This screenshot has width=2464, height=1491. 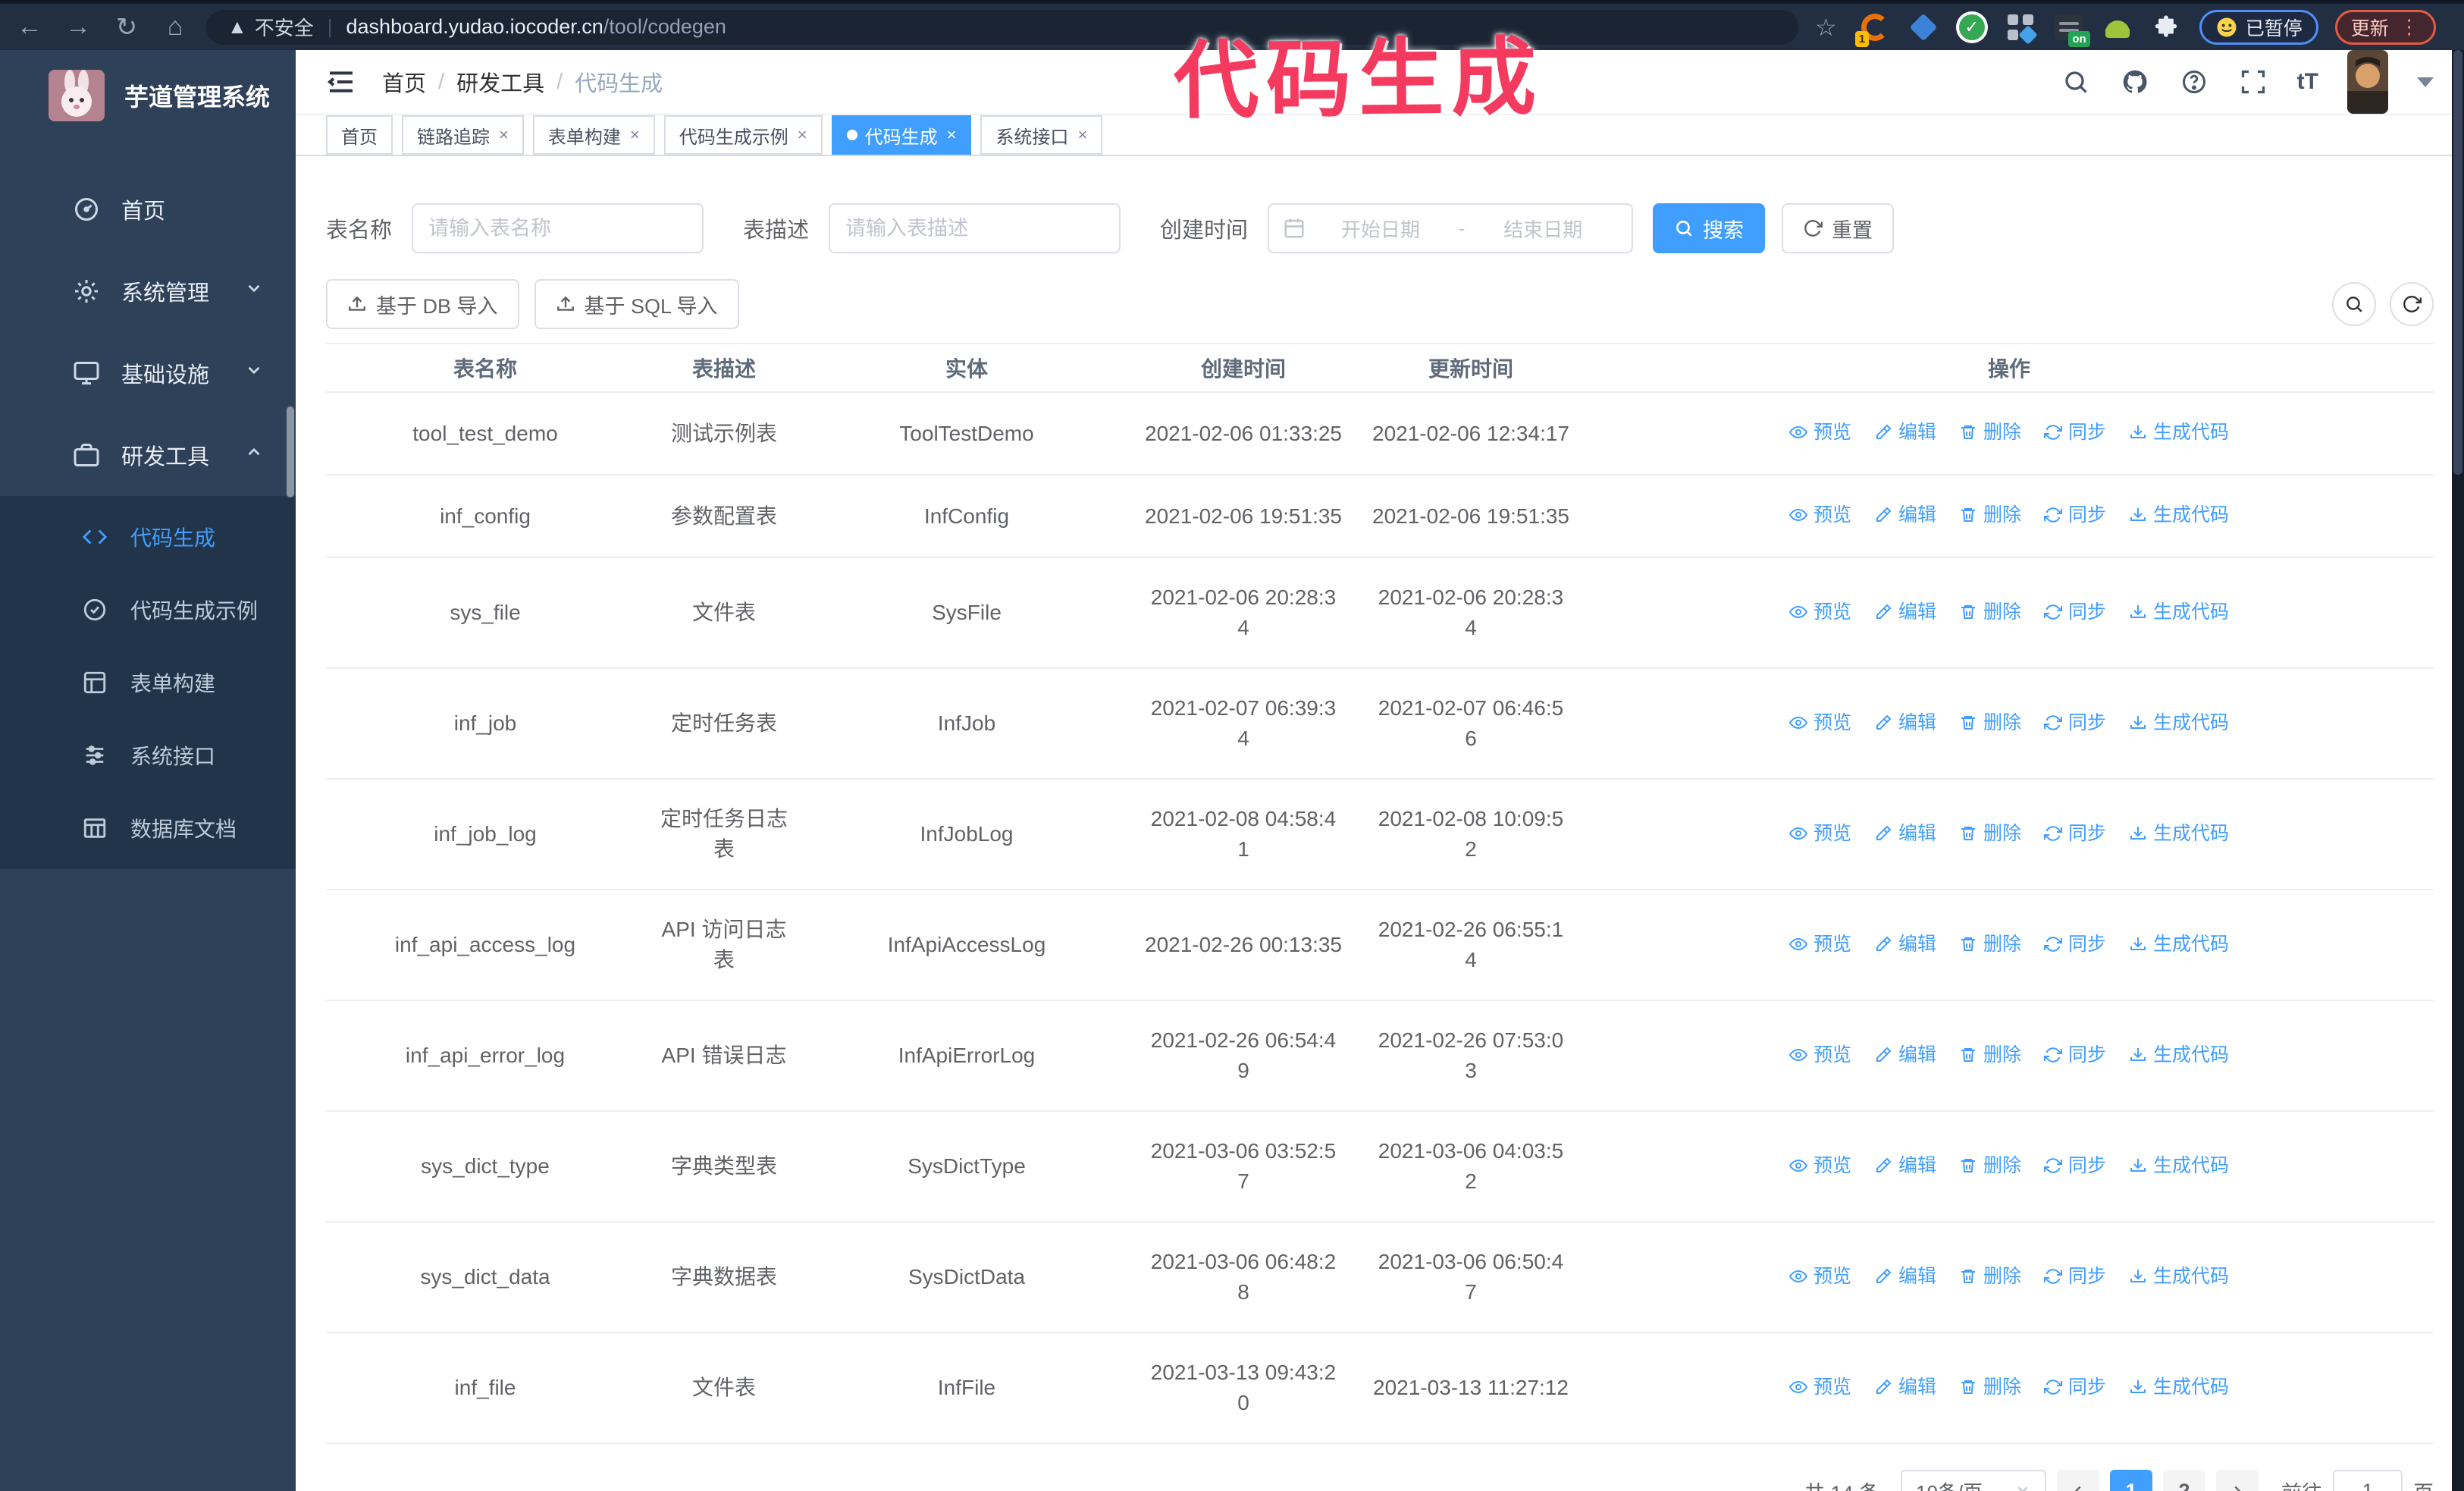 I want to click on browser-scrollbar, so click(x=2458, y=770).